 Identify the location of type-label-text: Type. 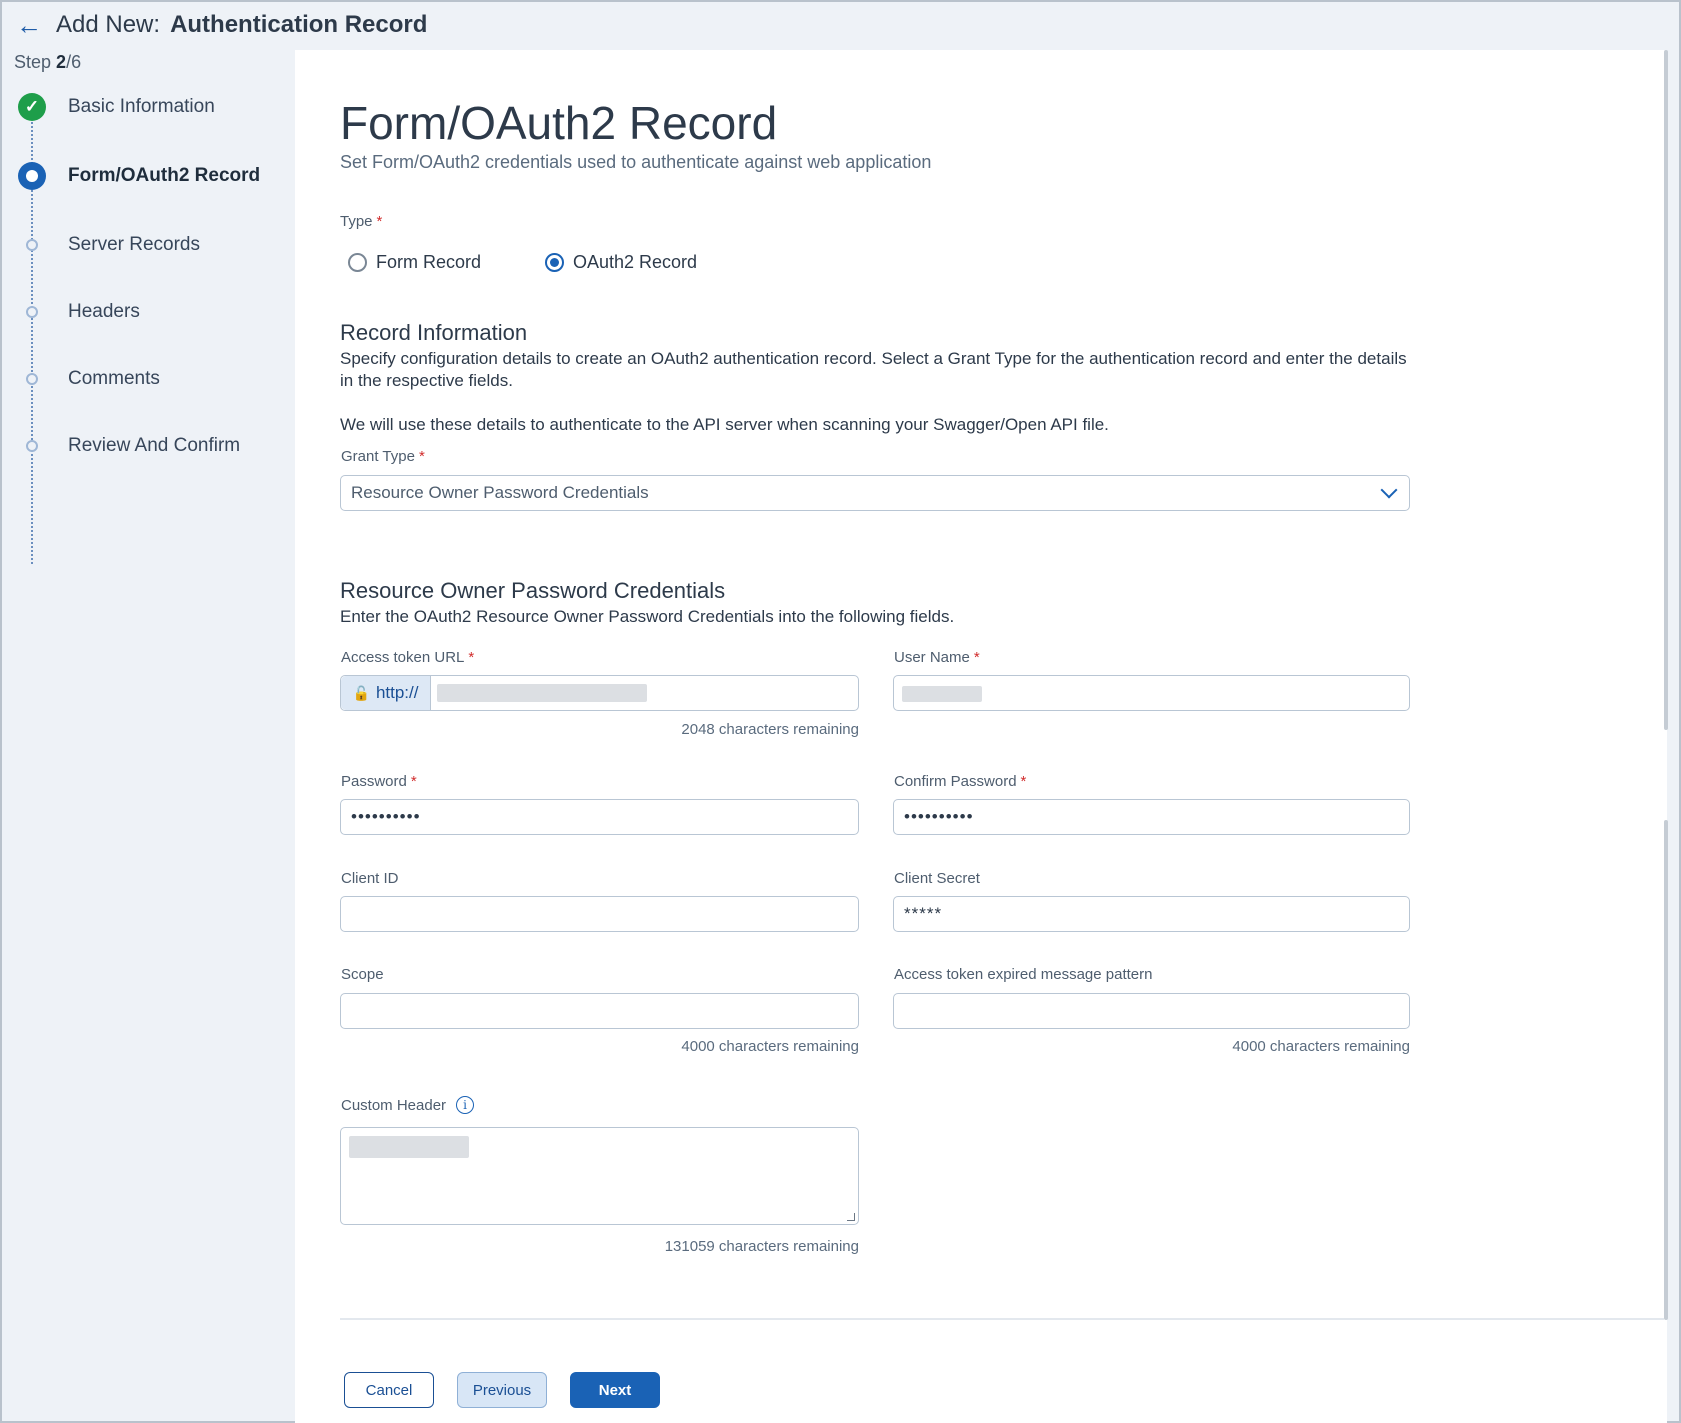
(356, 221).